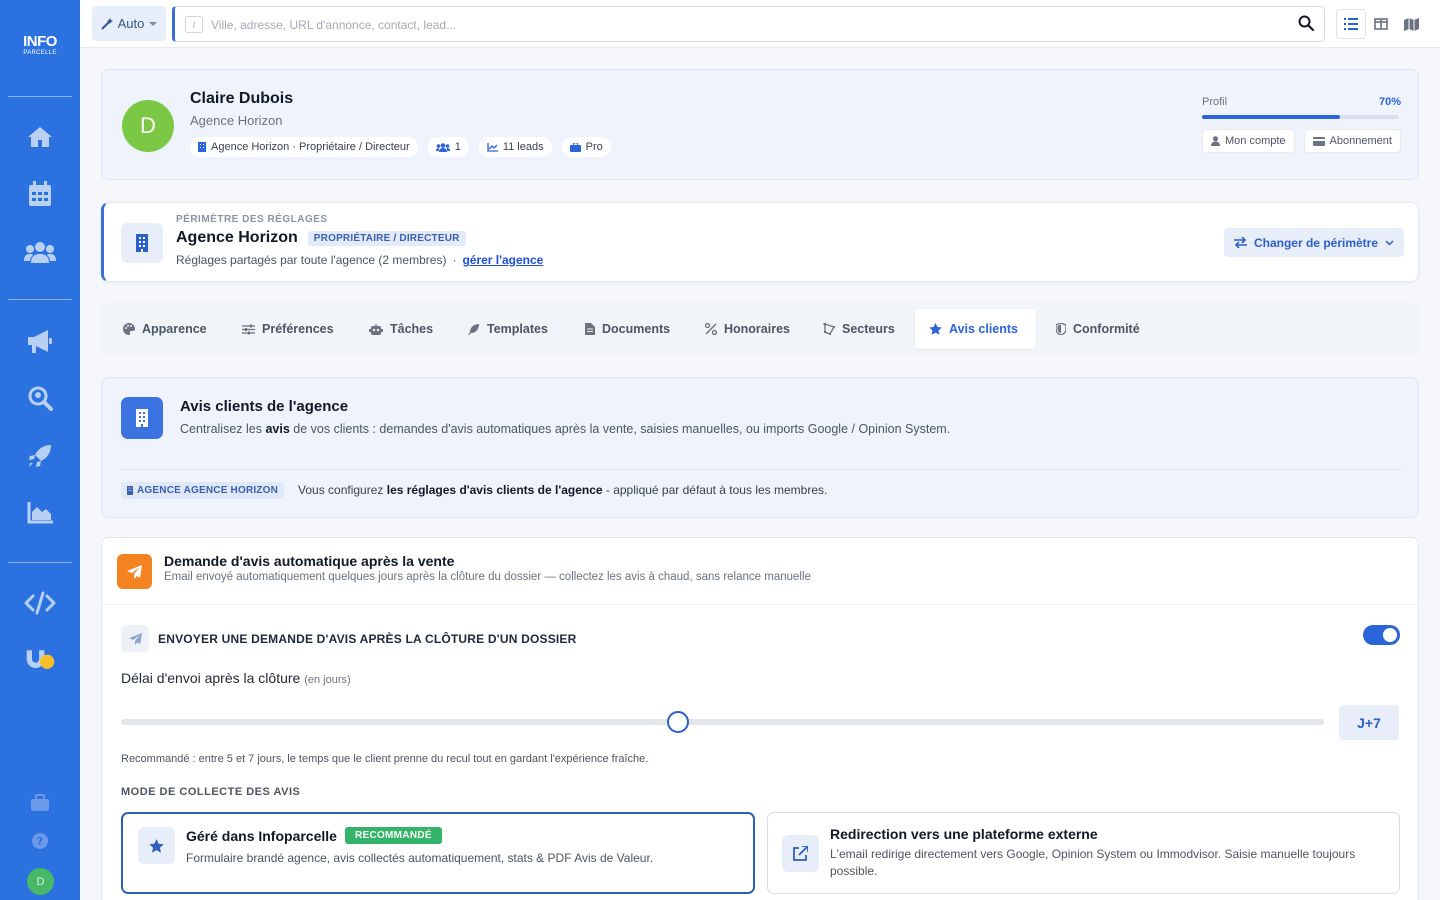 Image resolution: width=1440 pixels, height=900 pixels. I want to click on tab-label: Templates, so click(517, 329).